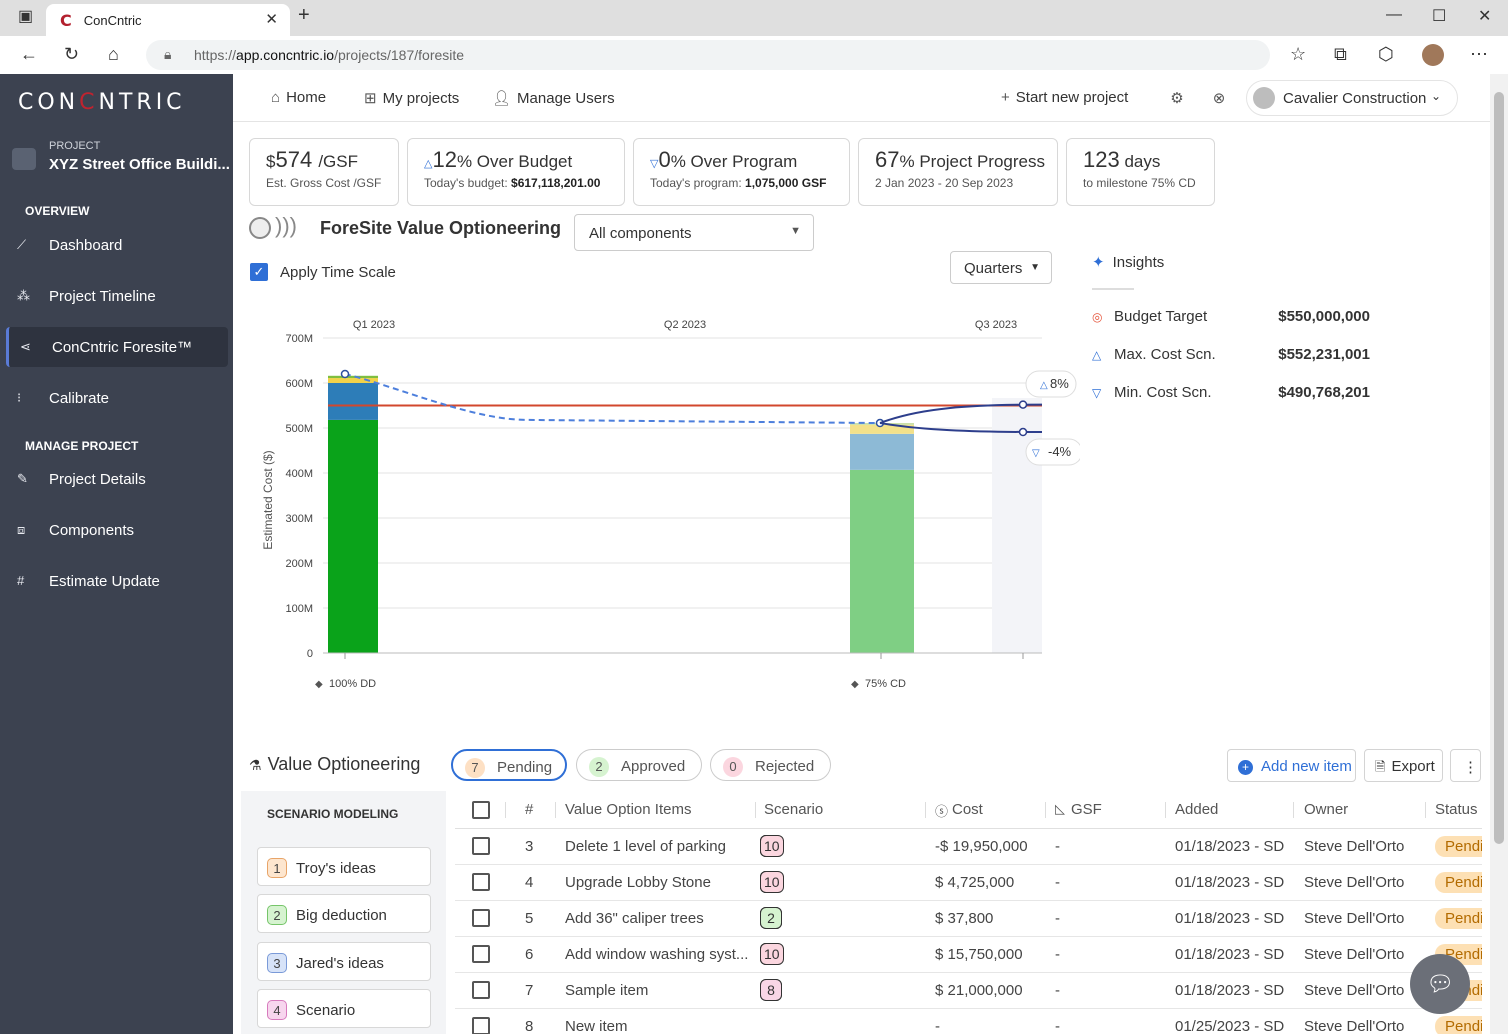 Image resolution: width=1508 pixels, height=1034 pixels. Describe the element at coordinates (113, 54) in the screenshot. I see `home-icon: ⌂` at that location.